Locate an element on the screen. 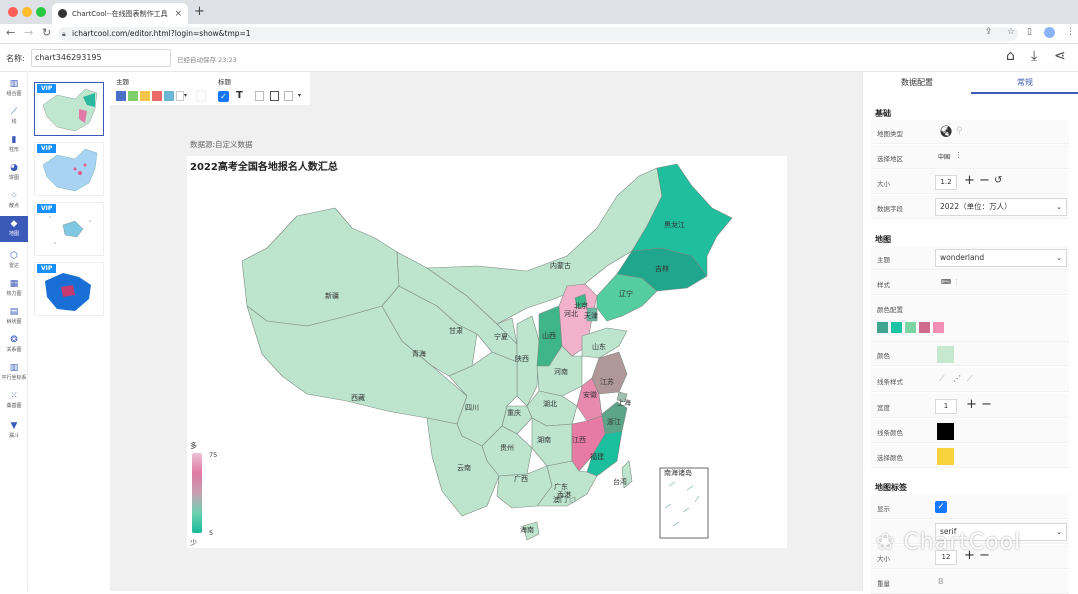 The height and width of the screenshot is (594, 1078). close-window-button is located at coordinates (13, 12).